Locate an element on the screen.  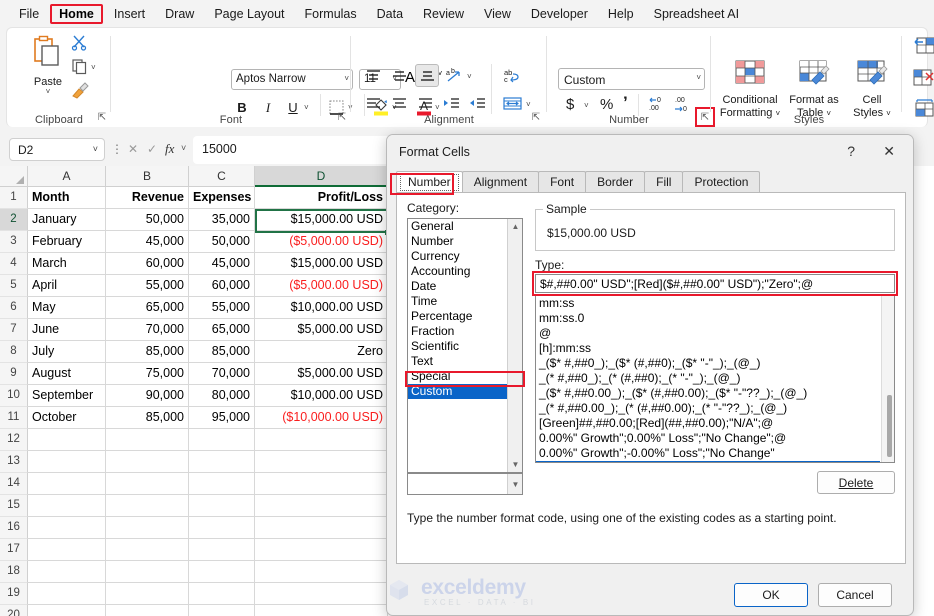
dialog-tab-font: Font is located at coordinates (562, 182).